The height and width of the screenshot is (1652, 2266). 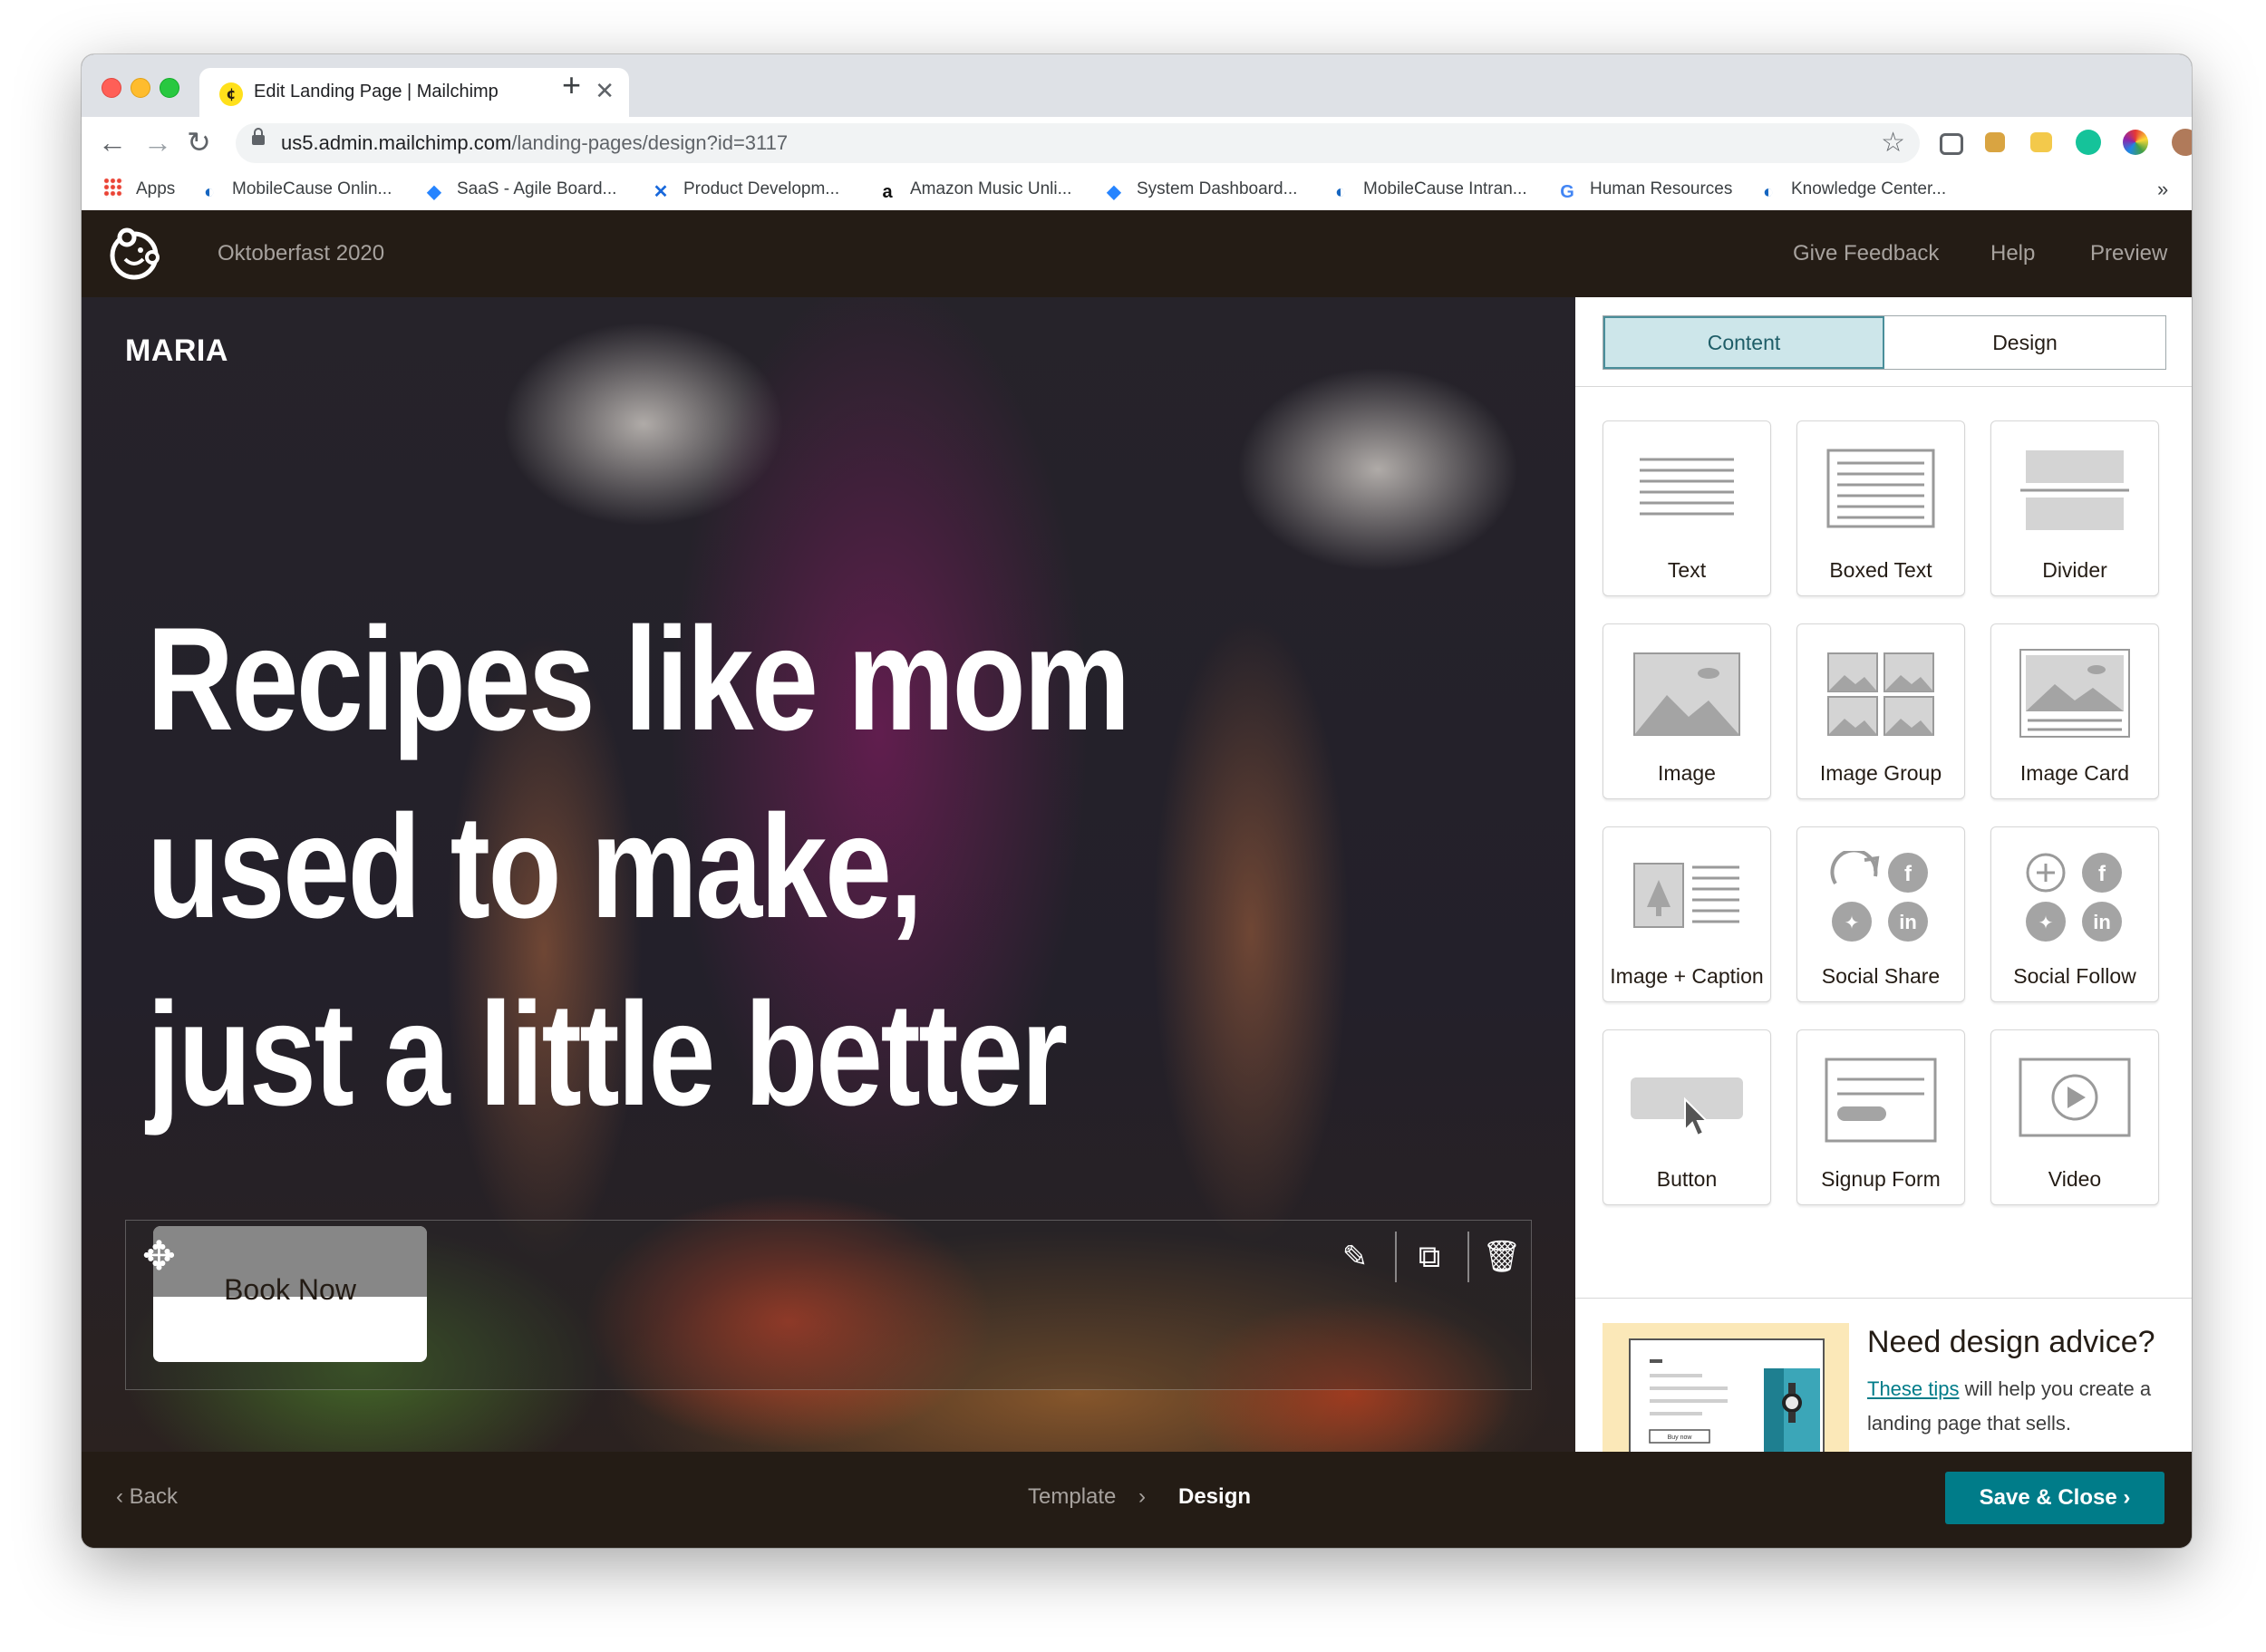 What do you see at coordinates (1687, 773) in the screenshot?
I see `block-label: Image` at bounding box center [1687, 773].